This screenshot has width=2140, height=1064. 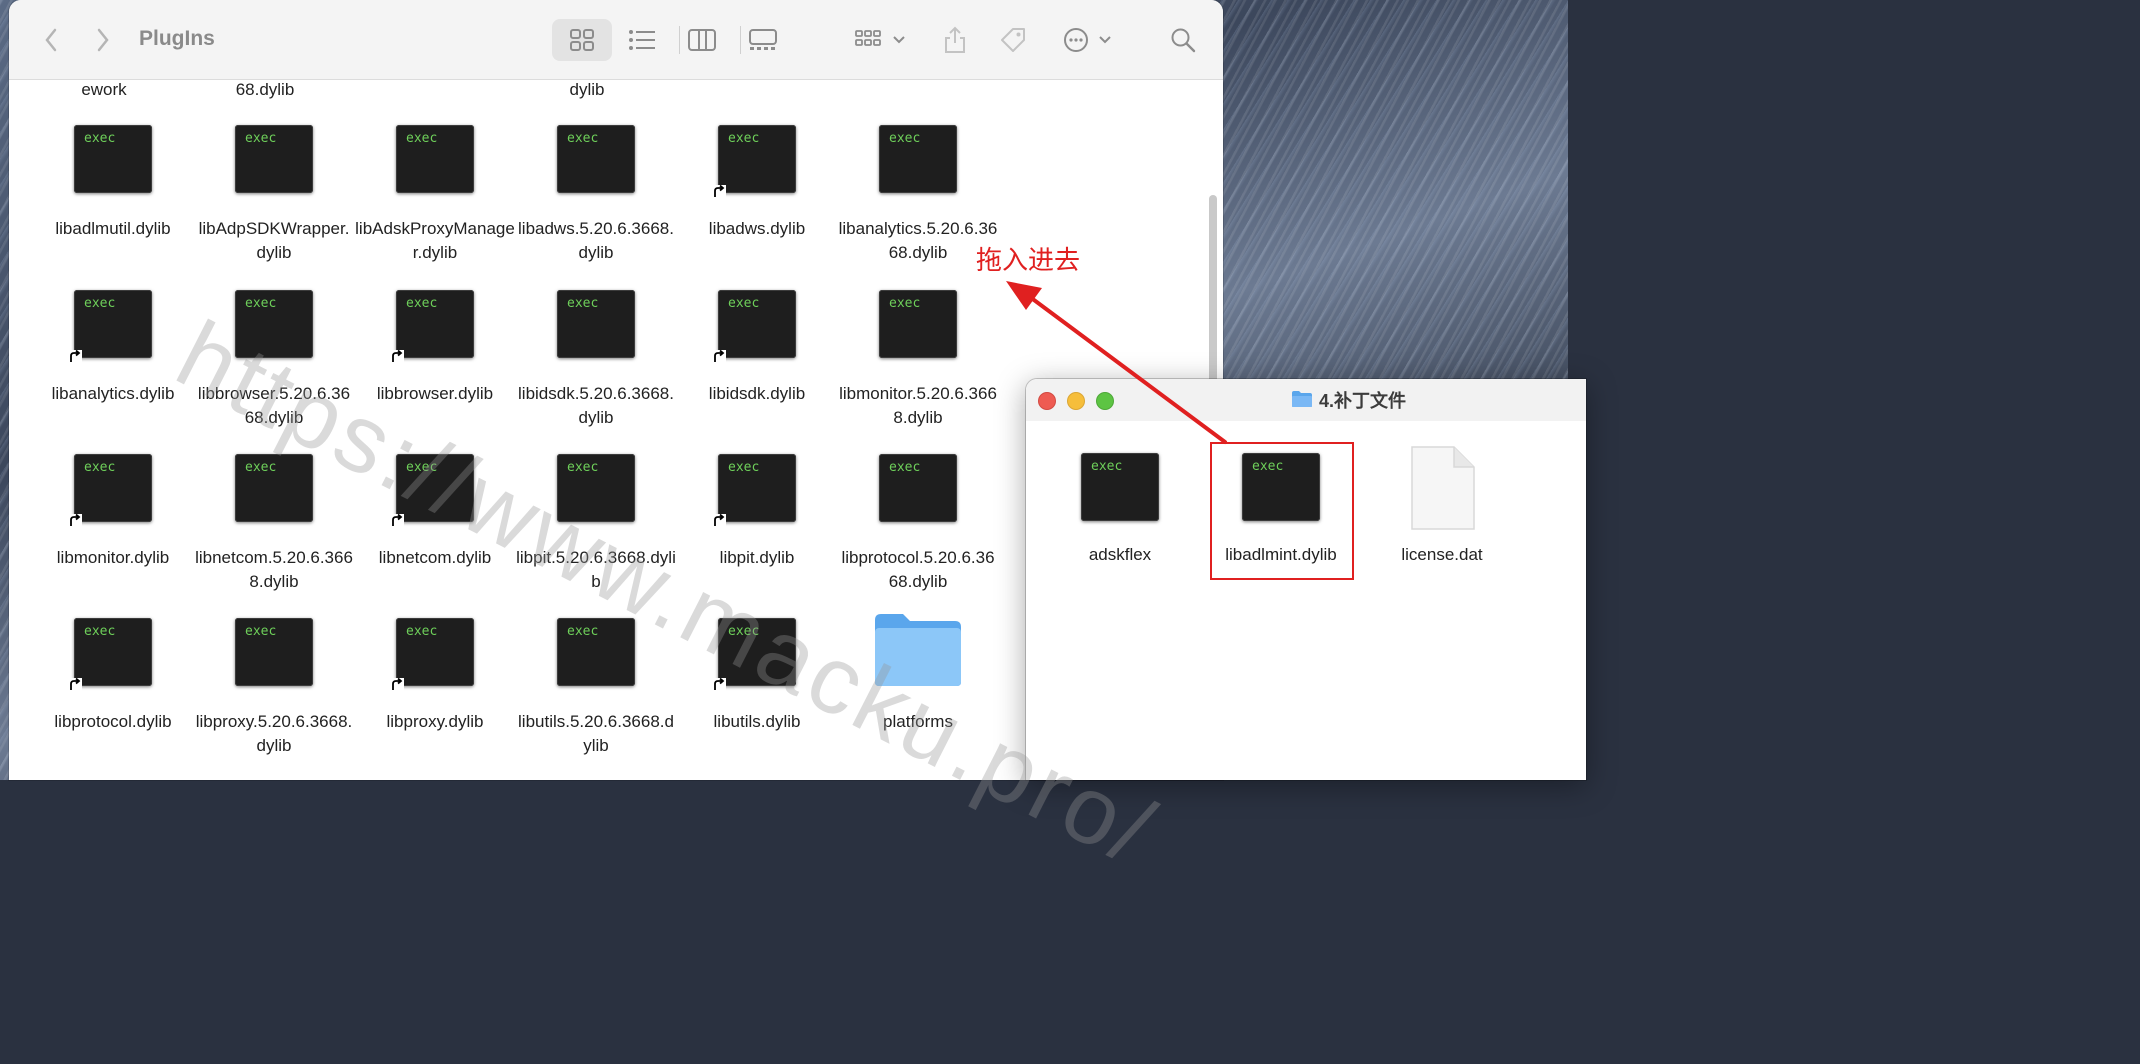 I want to click on file-item: exec libmonitor.5.20.6.3668.dylib, so click(x=918, y=365).